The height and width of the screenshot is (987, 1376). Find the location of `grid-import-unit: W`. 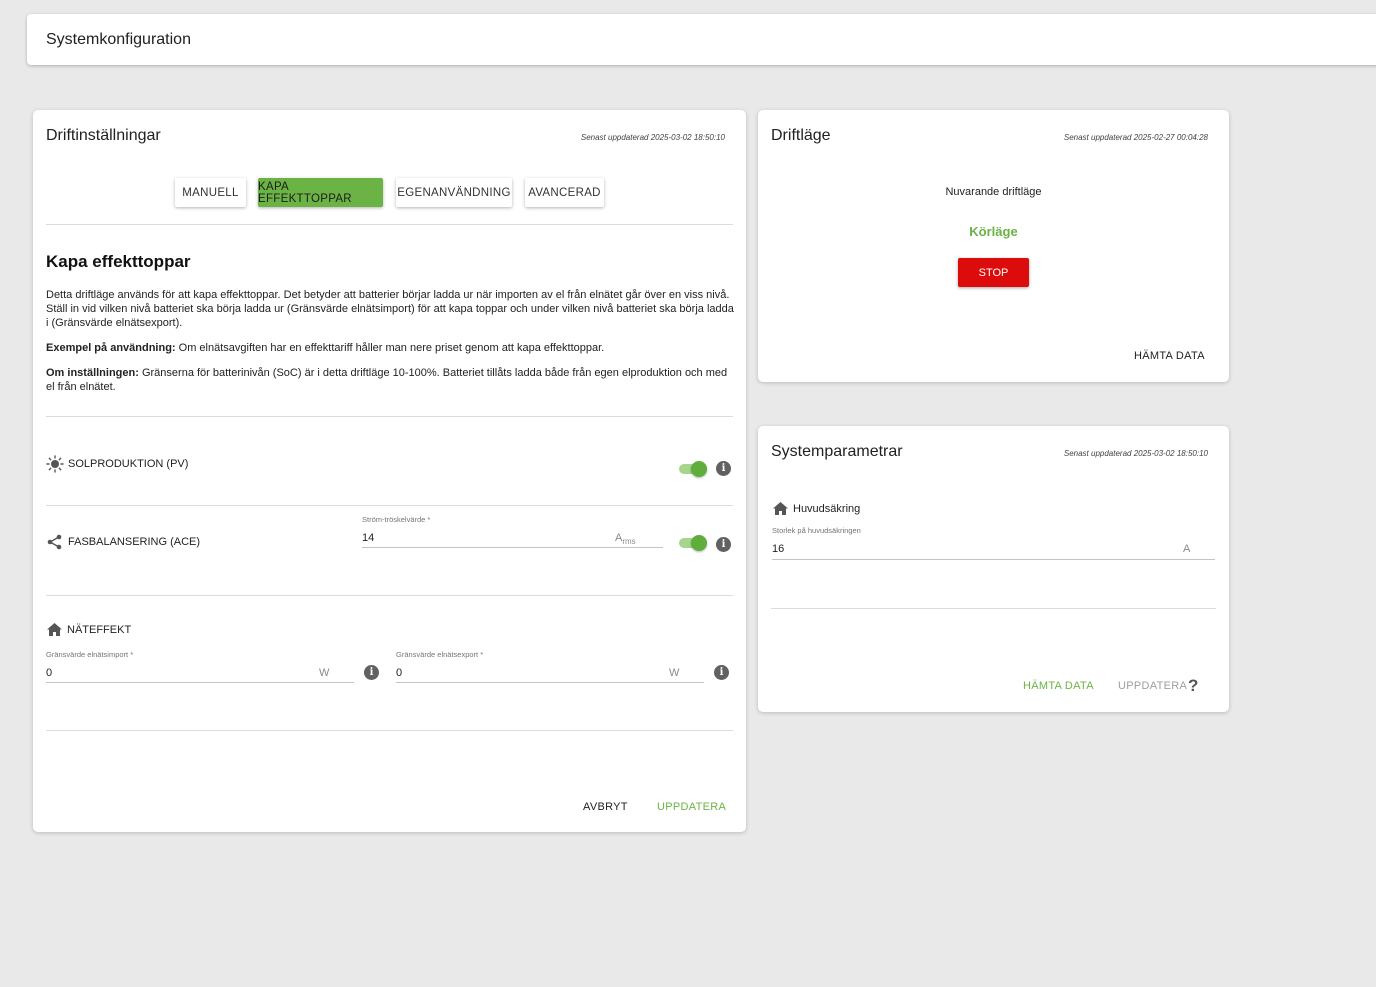

grid-import-unit: W is located at coordinates (324, 673).